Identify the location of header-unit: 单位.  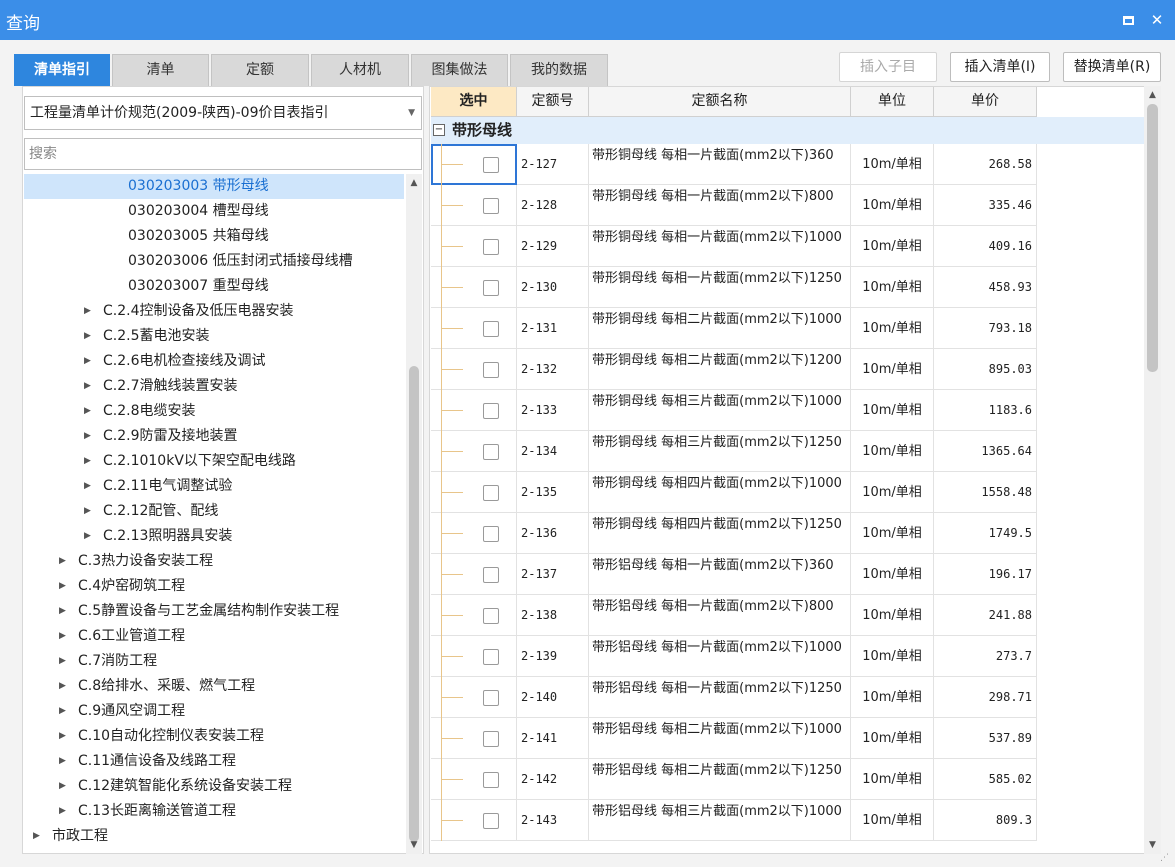
(892, 102).